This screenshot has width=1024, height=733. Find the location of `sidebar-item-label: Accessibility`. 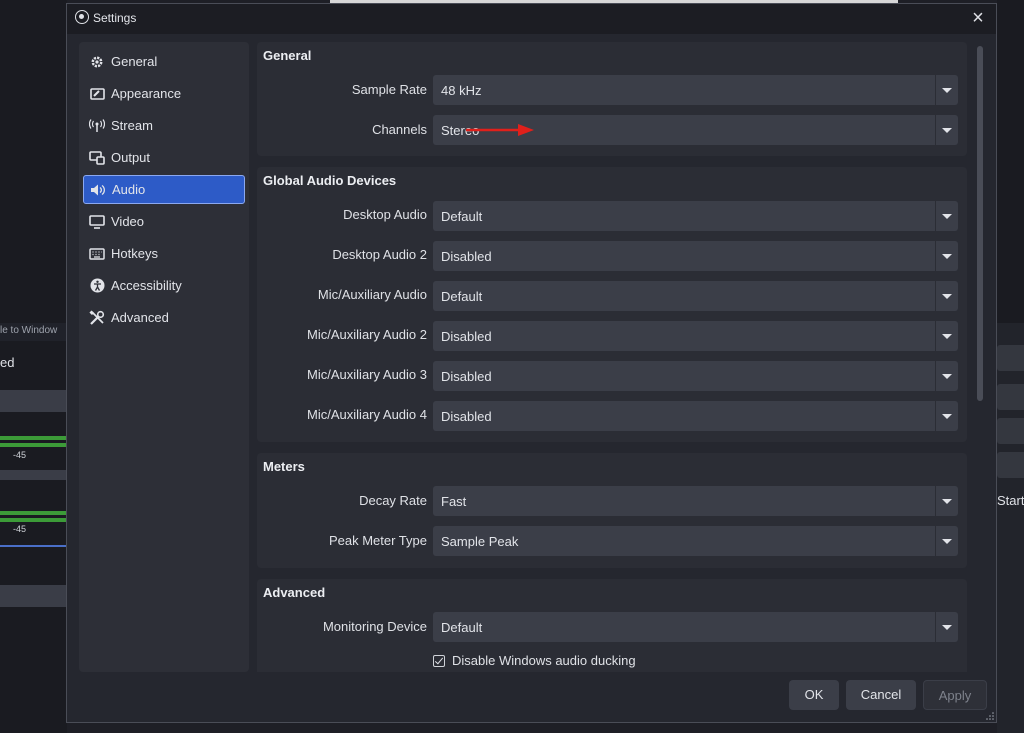

sidebar-item-label: Accessibility is located at coordinates (146, 285).